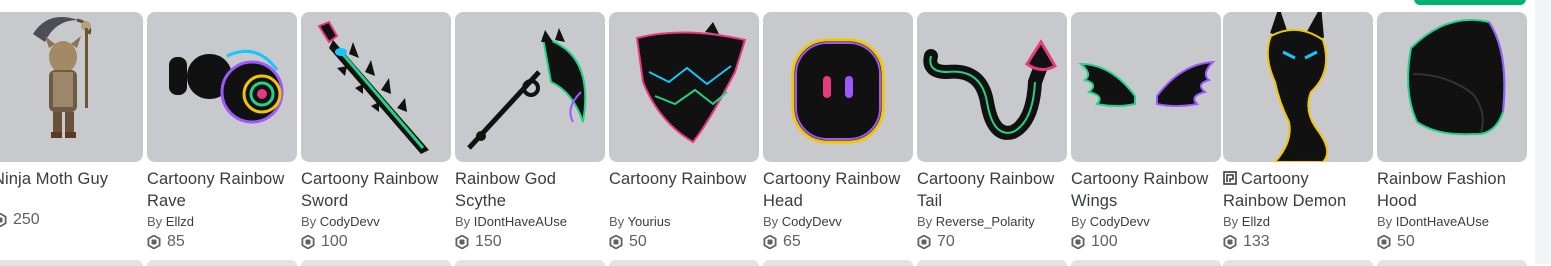 Image resolution: width=1551 pixels, height=266 pixels. I want to click on item-price: 70, so click(992, 242).